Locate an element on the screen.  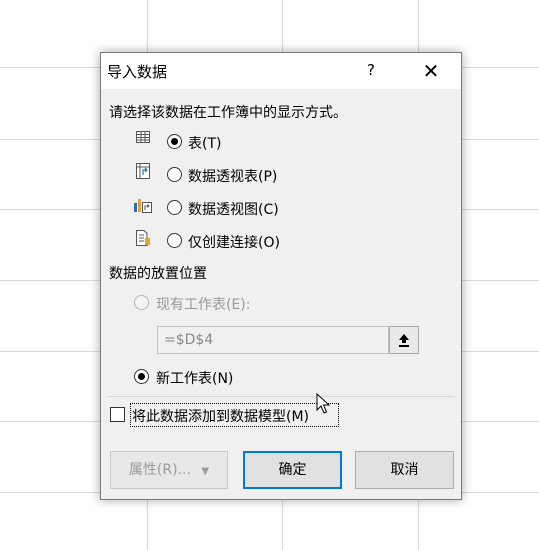
help-button: ? is located at coordinates (371, 70).